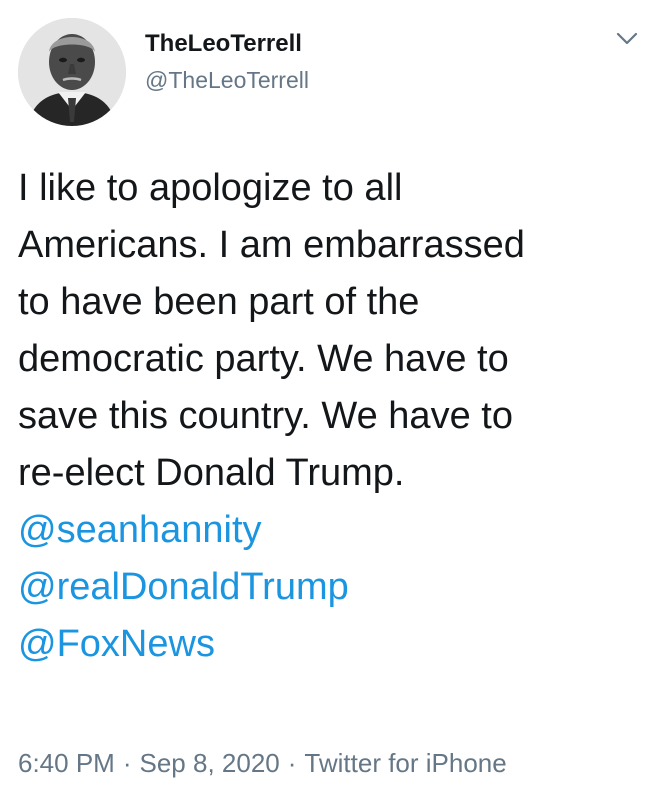 This screenshot has height=805, width=661. I want to click on author-avatar, so click(72, 72).